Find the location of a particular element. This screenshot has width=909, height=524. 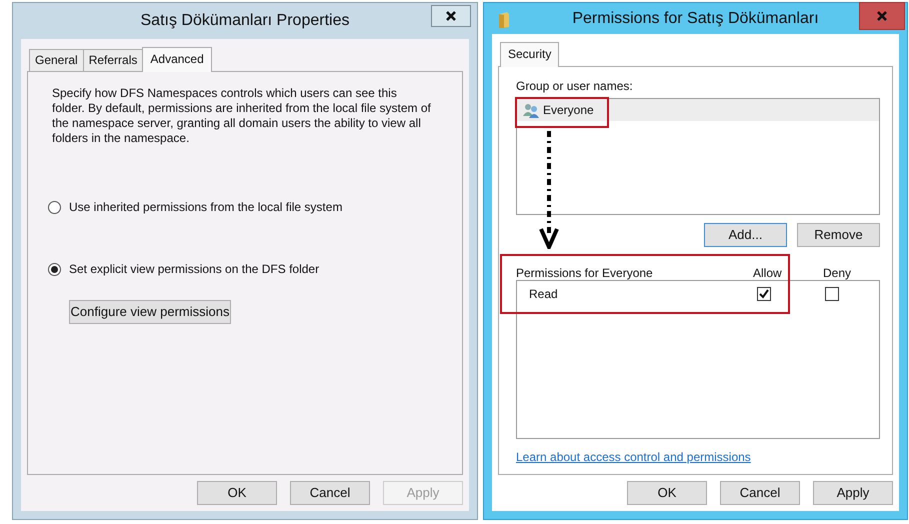

window-title: Satış Dökümanları Properties is located at coordinates (245, 21).